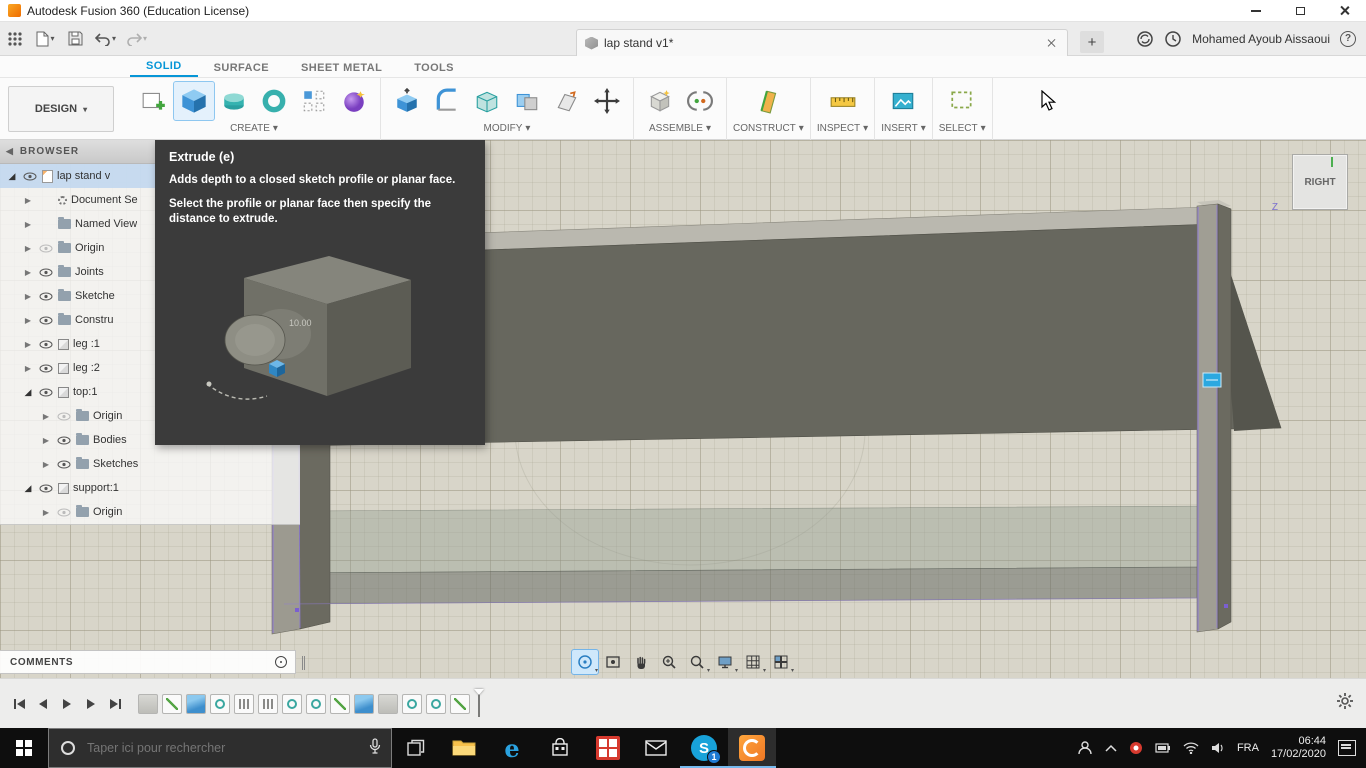 This screenshot has width=1366, height=768. Describe the element at coordinates (447, 101) in the screenshot. I see `fillet-button` at that location.